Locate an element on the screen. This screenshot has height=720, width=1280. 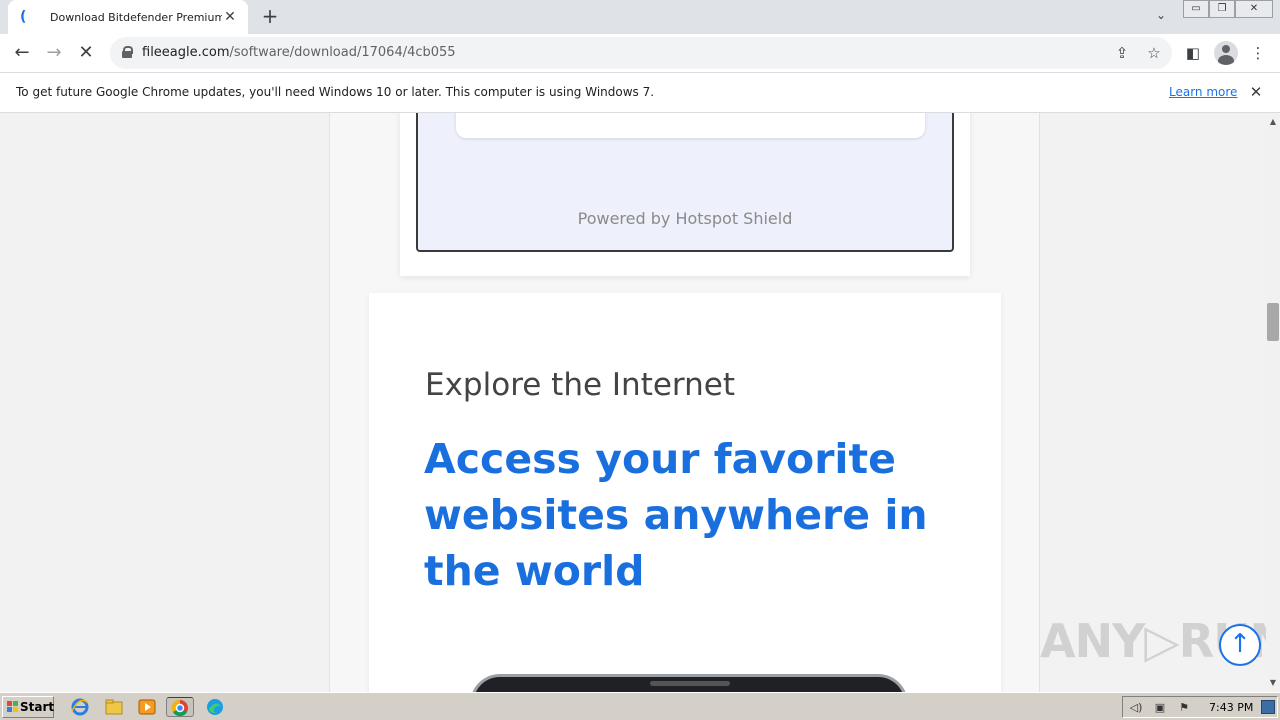
back-button: ← is located at coordinates (22, 53).